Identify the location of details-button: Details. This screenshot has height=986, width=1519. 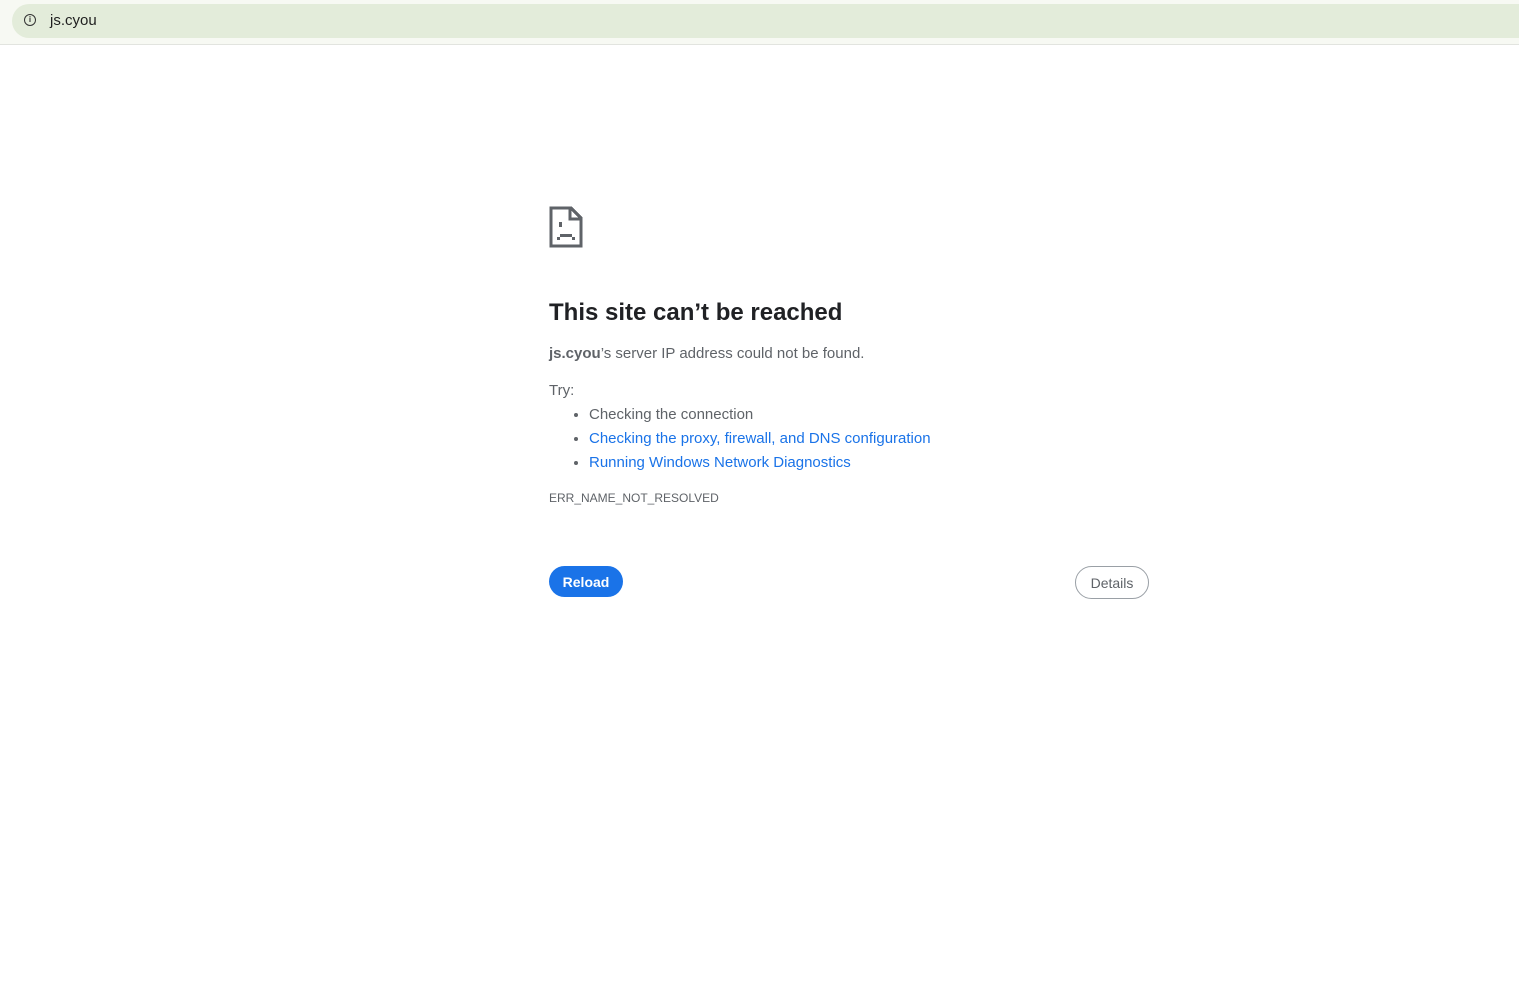
(1112, 582).